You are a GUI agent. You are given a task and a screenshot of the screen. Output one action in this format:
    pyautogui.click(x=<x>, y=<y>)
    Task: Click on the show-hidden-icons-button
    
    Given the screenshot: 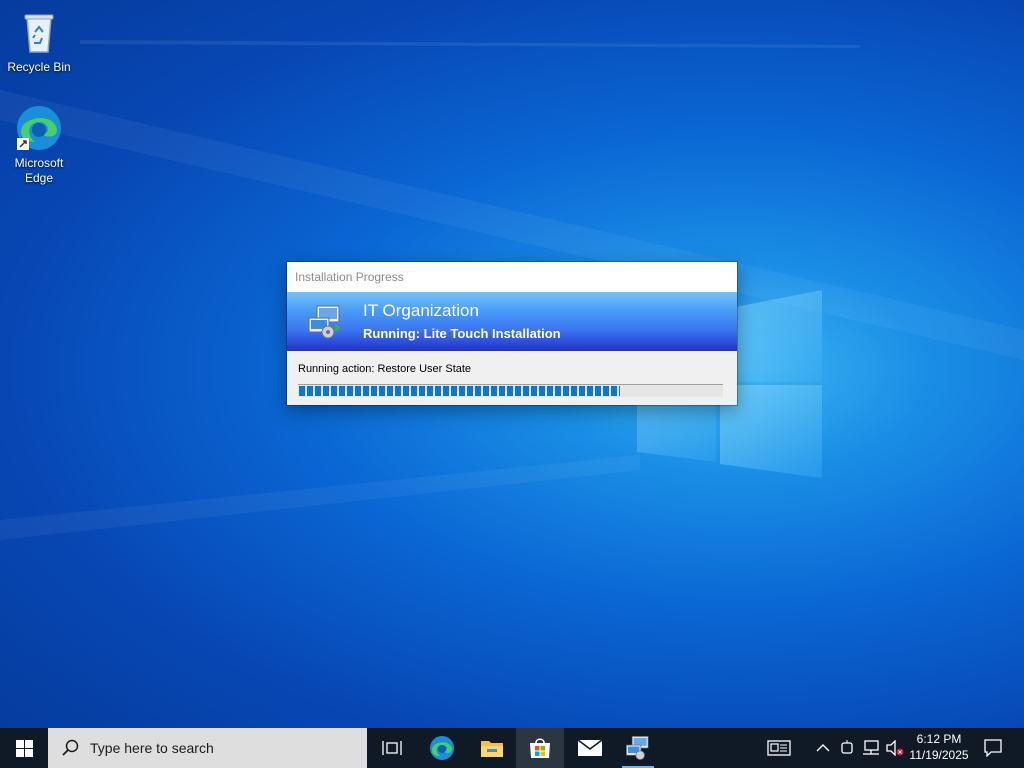 What is the action you would take?
    pyautogui.click(x=823, y=748)
    